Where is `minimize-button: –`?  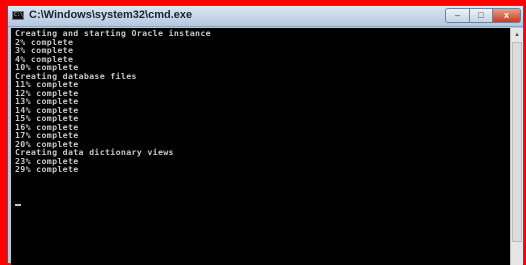 minimize-button: – is located at coordinates (457, 15).